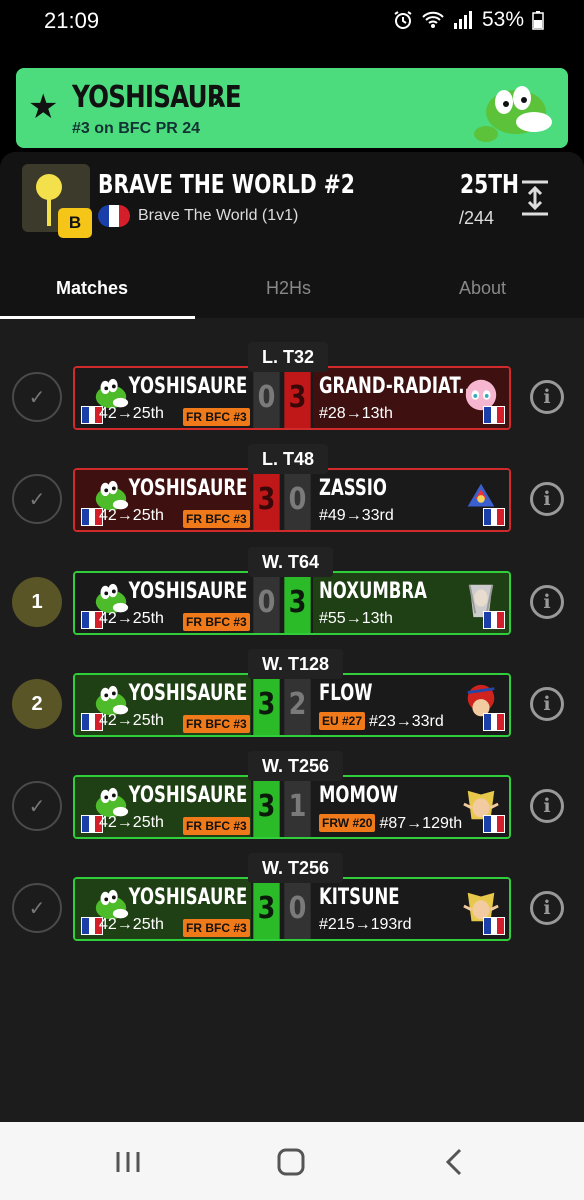  I want to click on chevron-right-icon: ›, so click(217, 97).